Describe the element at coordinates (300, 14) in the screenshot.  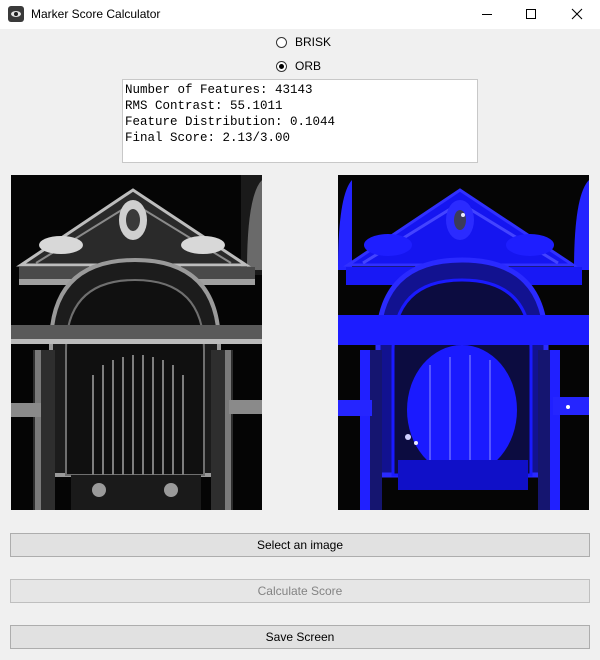
I see `title-bar: Marker Score Calculator` at that location.